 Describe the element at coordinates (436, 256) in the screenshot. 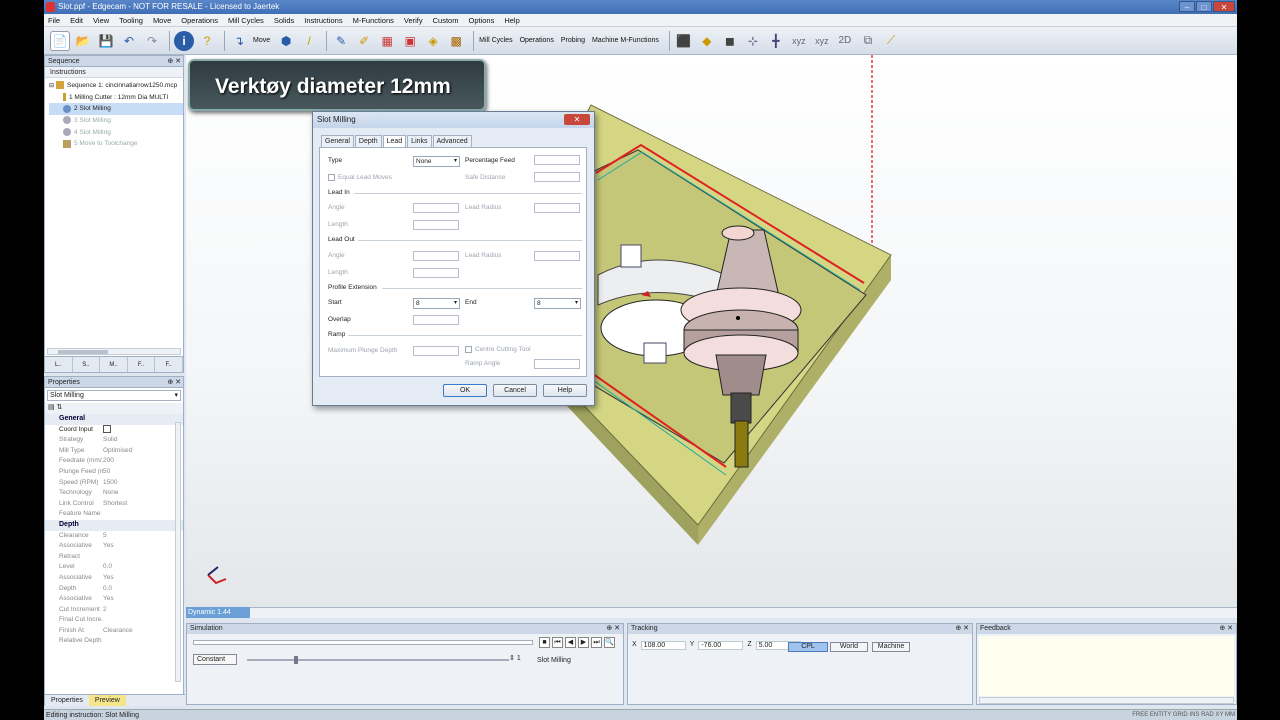

I see `lead-out-angle-input` at that location.